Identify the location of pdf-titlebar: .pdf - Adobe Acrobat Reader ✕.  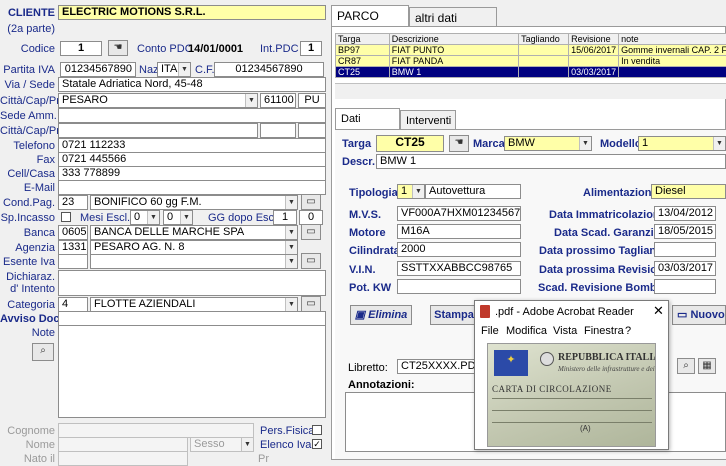
(571, 312).